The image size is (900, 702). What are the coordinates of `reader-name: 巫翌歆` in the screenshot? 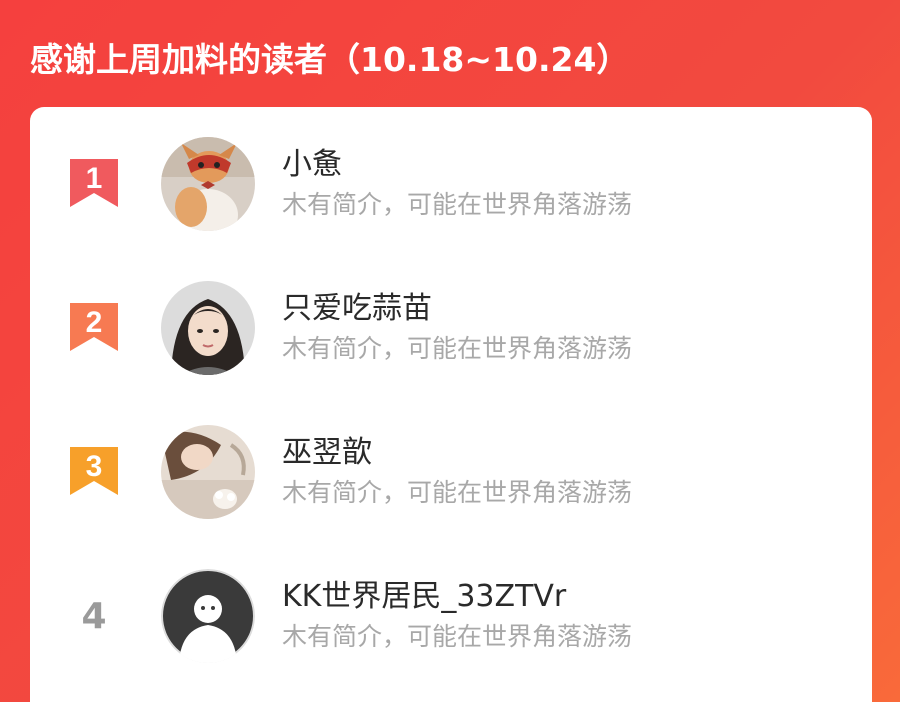 It's located at (327, 449).